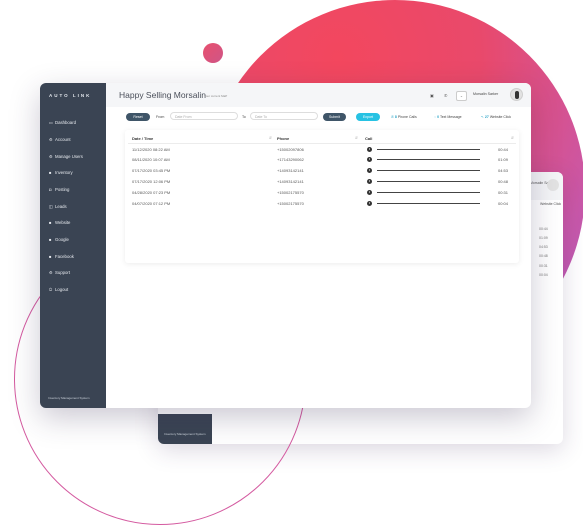 This screenshot has height=525, width=583. I want to click on sidebar-item-google: ■ Google, so click(59, 239).